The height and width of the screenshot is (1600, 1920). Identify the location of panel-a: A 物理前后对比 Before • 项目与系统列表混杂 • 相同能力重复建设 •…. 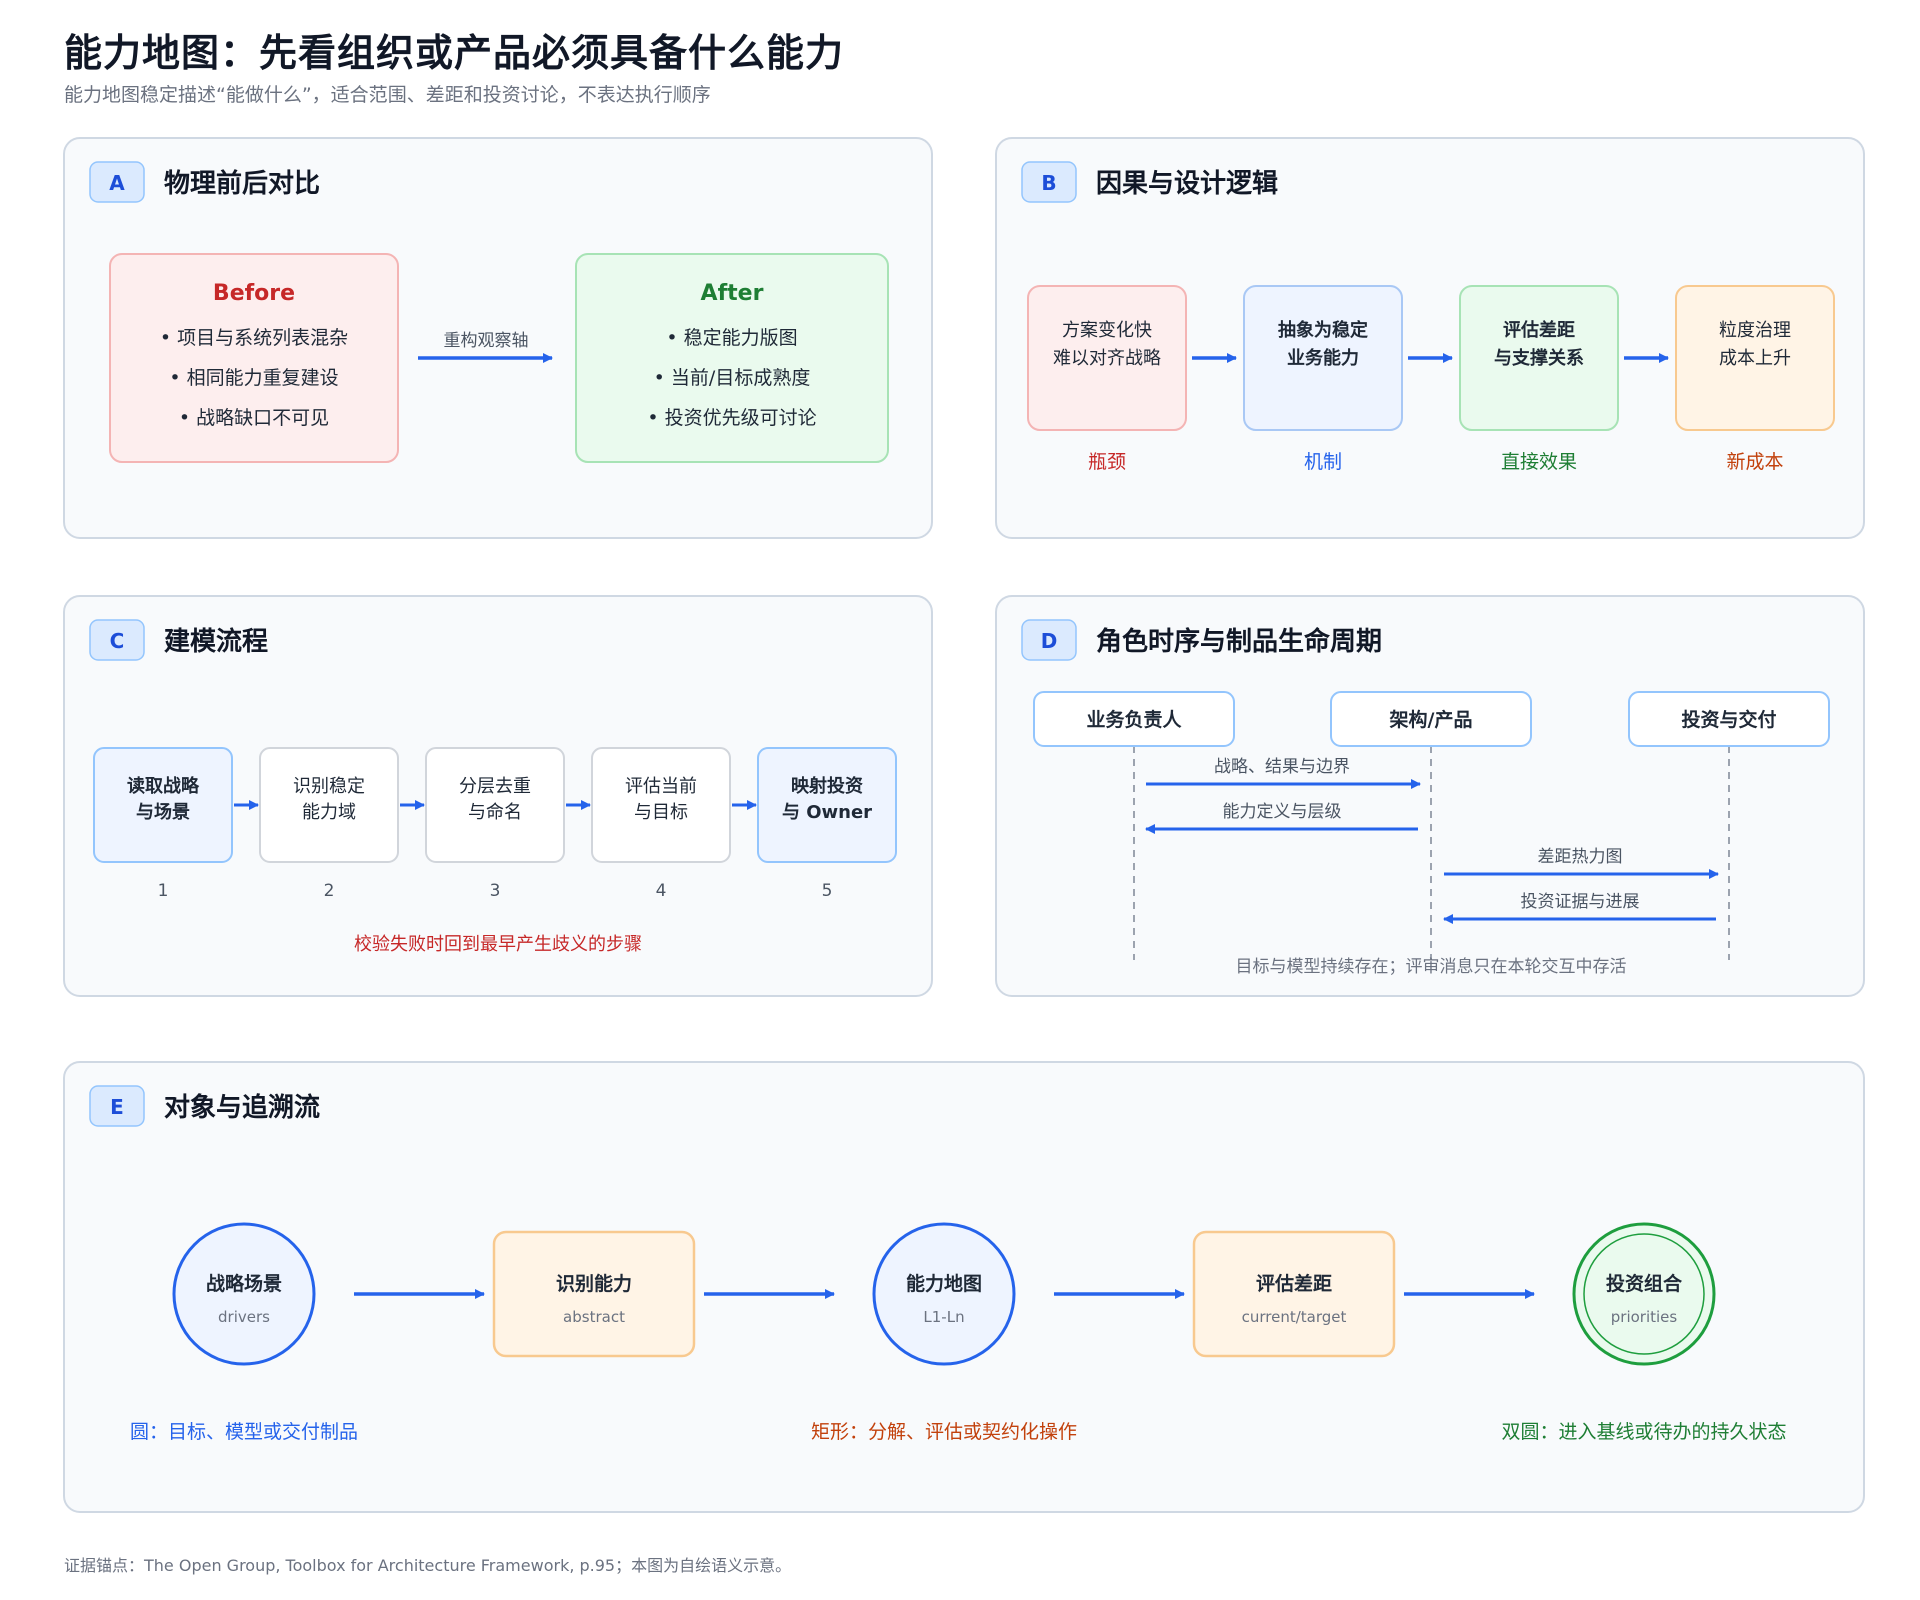
(498, 338).